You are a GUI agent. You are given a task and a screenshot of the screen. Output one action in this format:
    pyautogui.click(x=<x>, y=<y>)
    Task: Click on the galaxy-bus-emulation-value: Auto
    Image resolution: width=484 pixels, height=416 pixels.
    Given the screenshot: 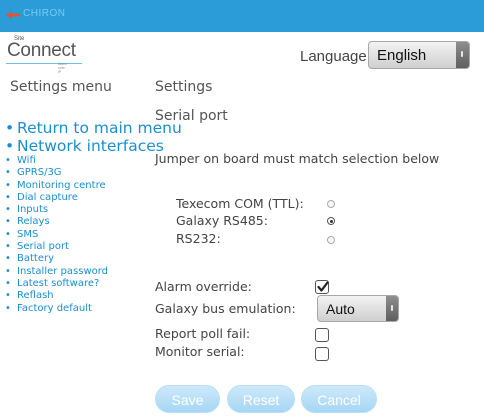 What is the action you would take?
    pyautogui.click(x=340, y=309)
    